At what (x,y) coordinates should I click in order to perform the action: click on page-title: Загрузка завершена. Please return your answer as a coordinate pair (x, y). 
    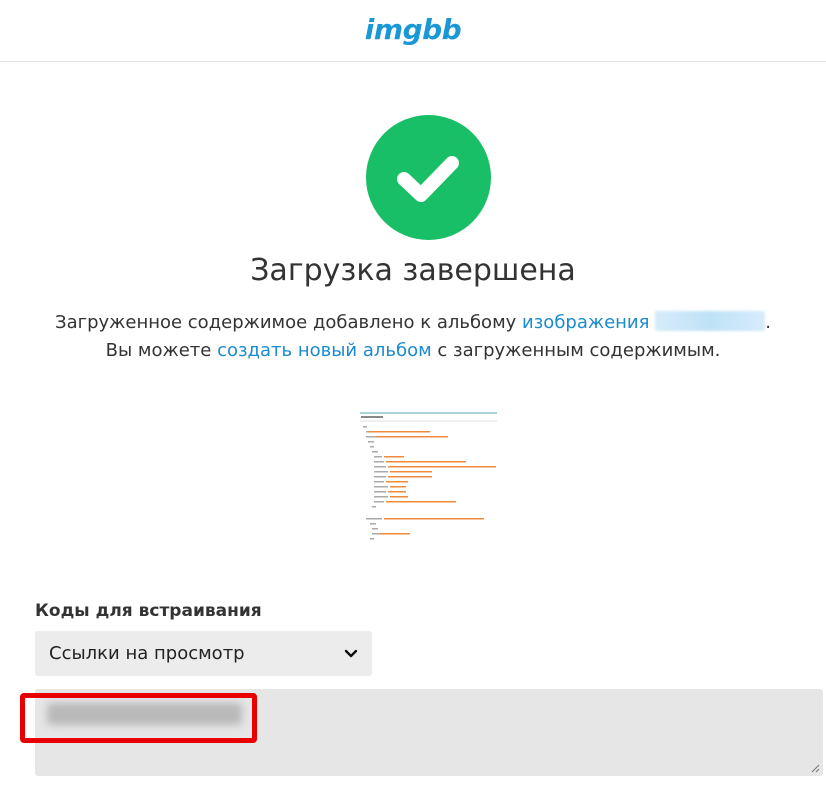
    Looking at the image, I should click on (413, 270).